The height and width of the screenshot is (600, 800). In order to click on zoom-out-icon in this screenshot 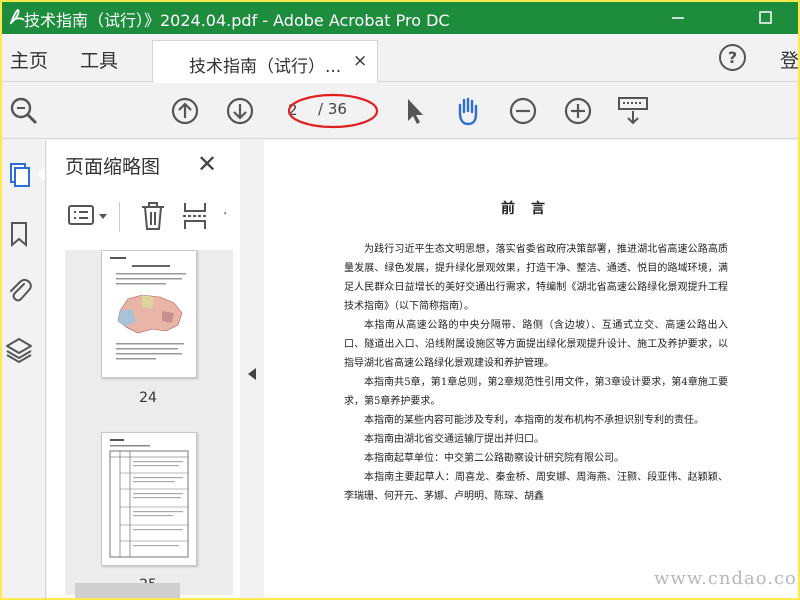, I will do `click(523, 111)`.